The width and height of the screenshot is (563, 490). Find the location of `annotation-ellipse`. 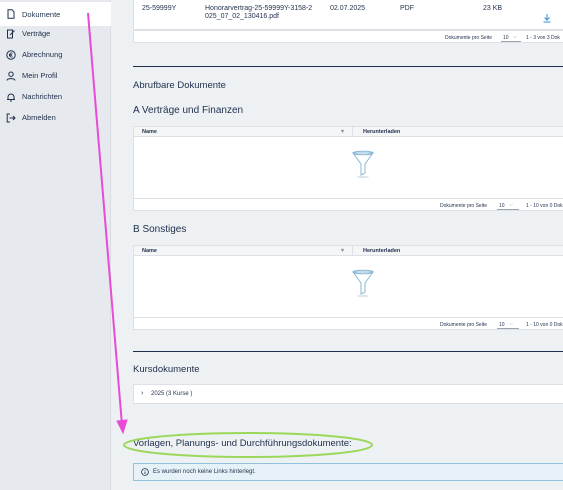

annotation-ellipse is located at coordinates (248, 445).